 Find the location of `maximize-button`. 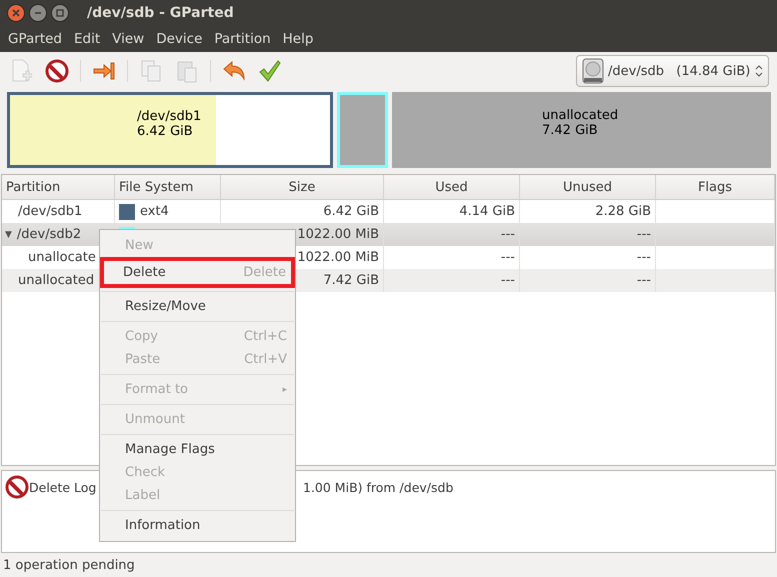

maximize-button is located at coordinates (60, 13).